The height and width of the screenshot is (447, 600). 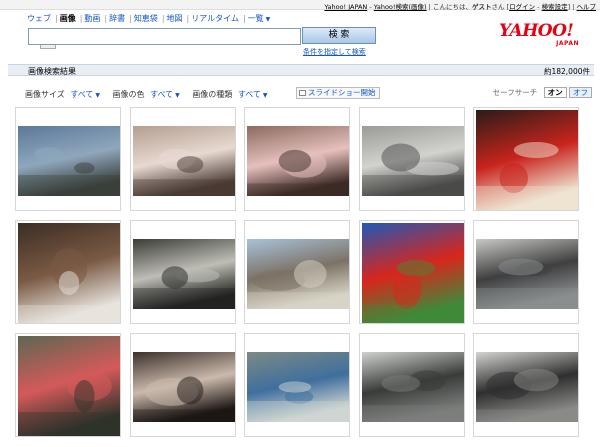 I want to click on keyboard-tab-handle, so click(x=48, y=47).